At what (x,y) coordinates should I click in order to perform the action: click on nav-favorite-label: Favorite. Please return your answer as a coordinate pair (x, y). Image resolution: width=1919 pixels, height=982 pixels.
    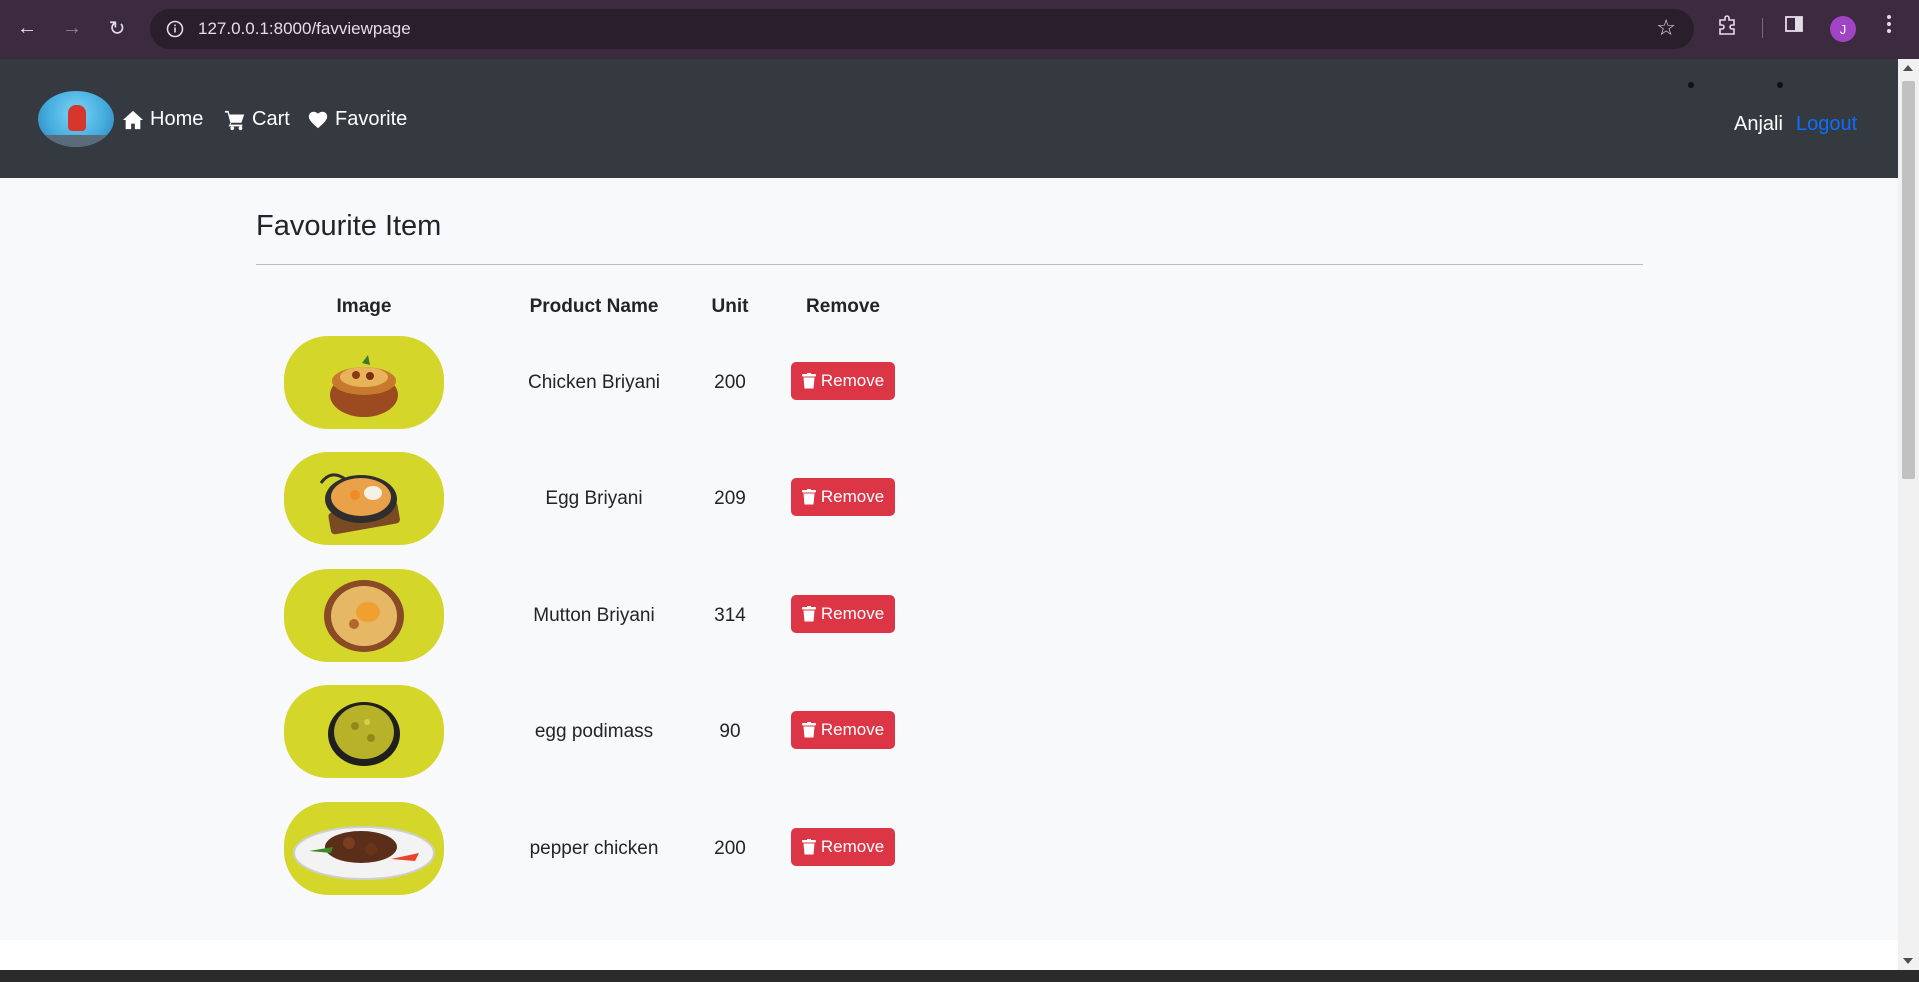
    Looking at the image, I should click on (371, 119).